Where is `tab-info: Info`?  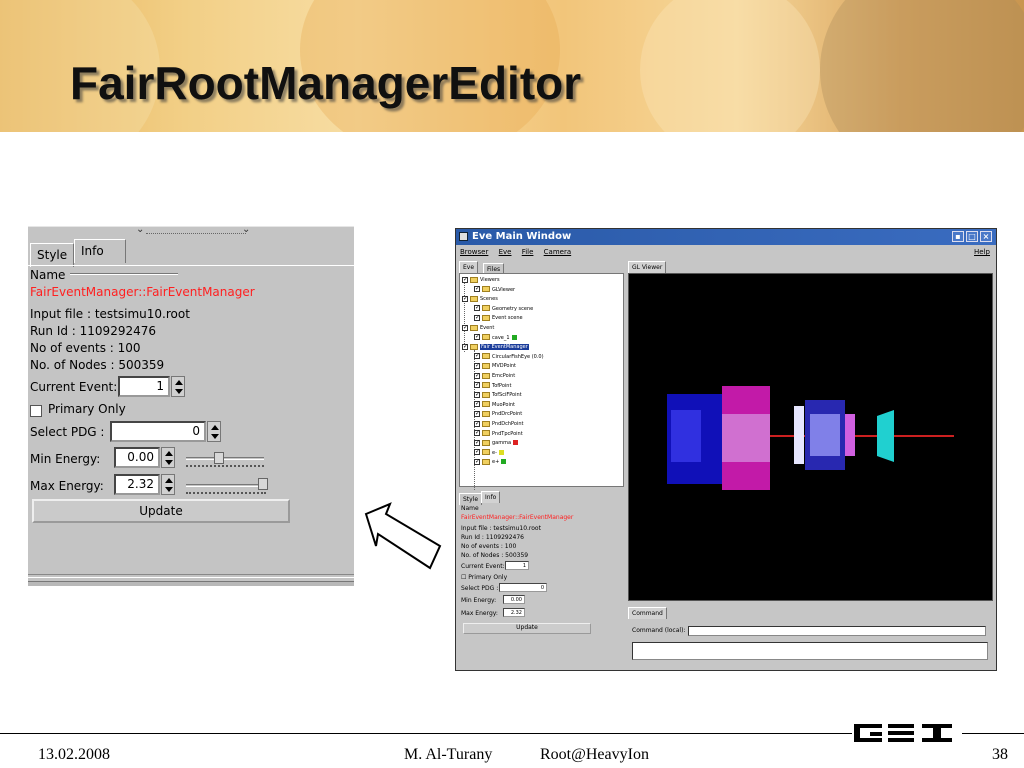
tab-info: Info is located at coordinates (100, 251).